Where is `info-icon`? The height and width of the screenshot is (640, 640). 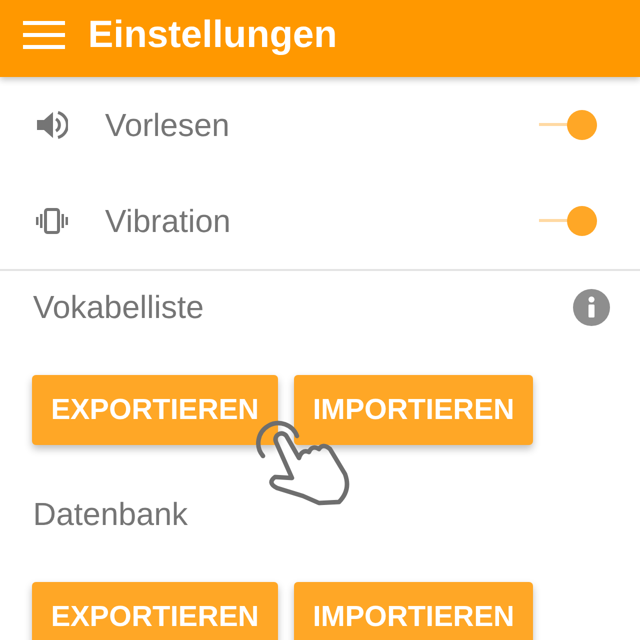 info-icon is located at coordinates (591, 307).